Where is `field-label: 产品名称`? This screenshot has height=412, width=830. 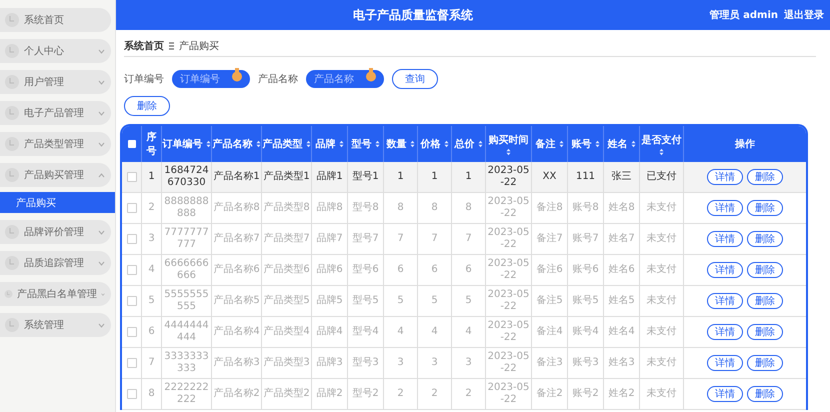 field-label: 产品名称 is located at coordinates (278, 79).